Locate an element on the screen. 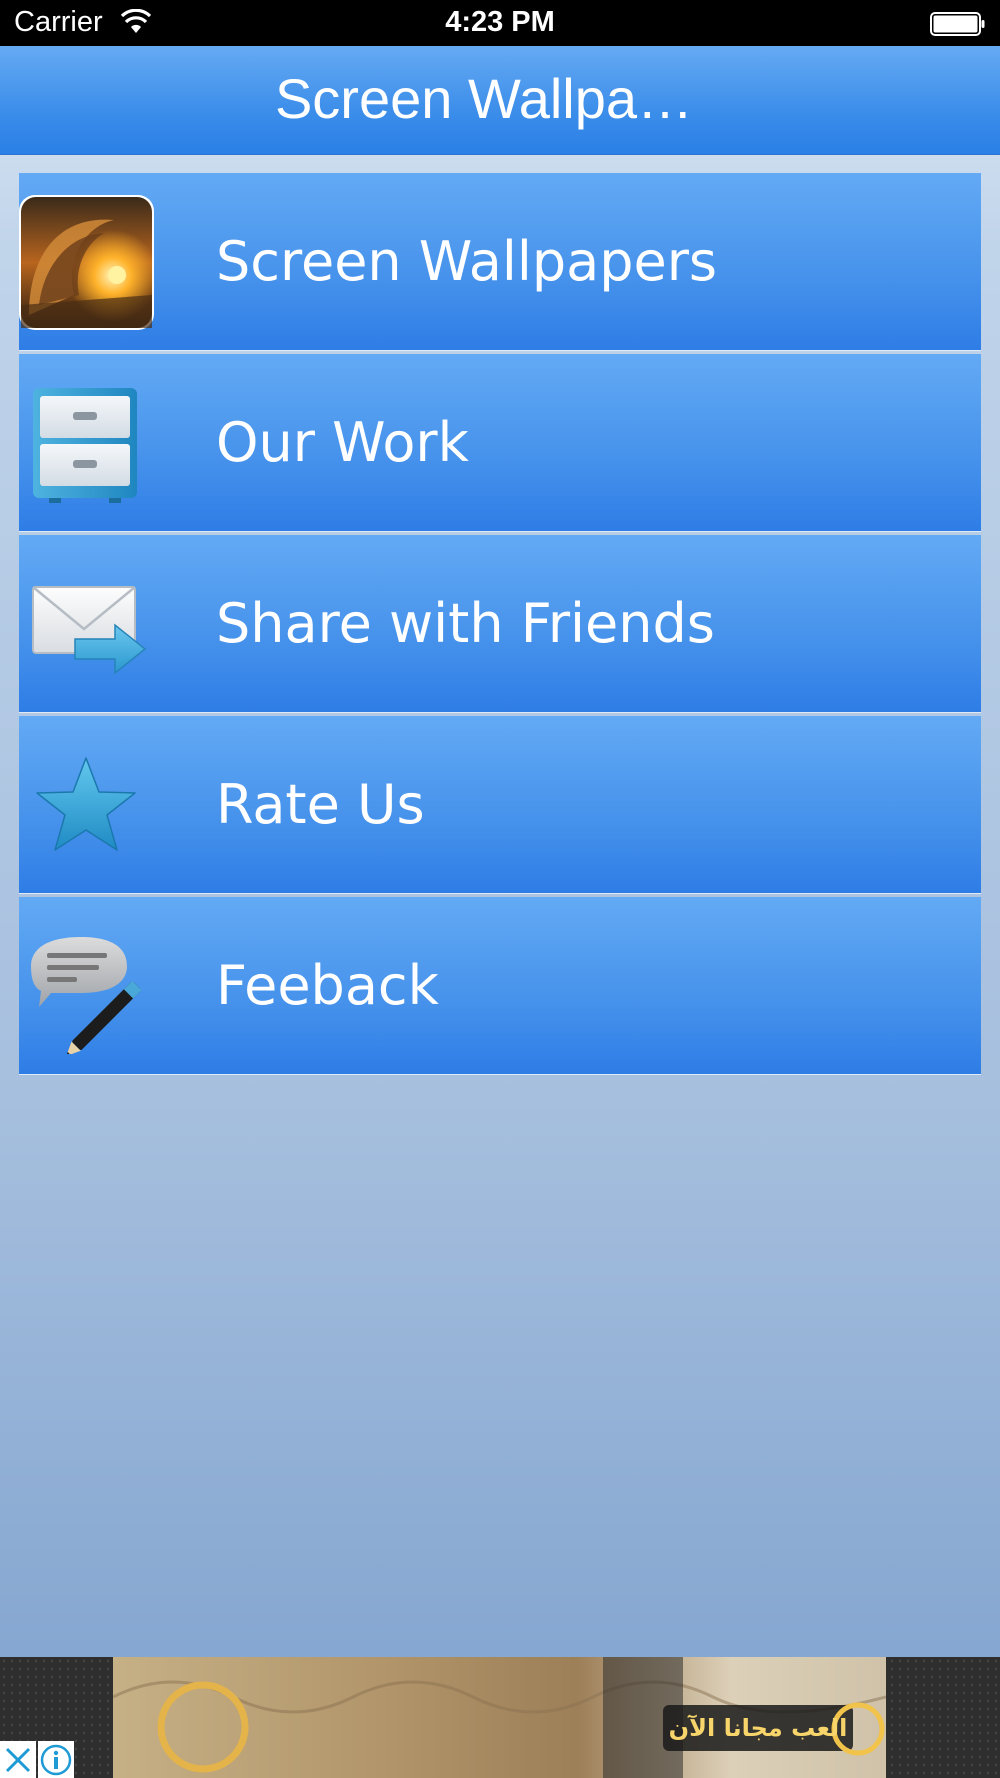 The width and height of the screenshot is (1000, 1778). mail-forward-icon is located at coordinates (89, 630).